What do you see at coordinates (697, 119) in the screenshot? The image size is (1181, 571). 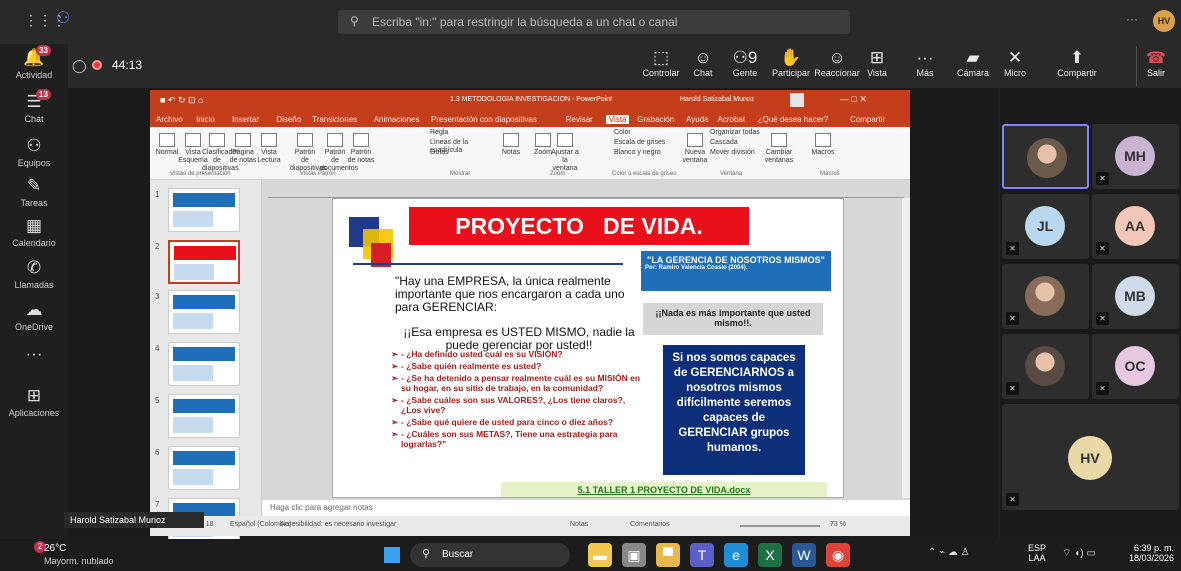 I see `ppt-tab: Ayuda` at bounding box center [697, 119].